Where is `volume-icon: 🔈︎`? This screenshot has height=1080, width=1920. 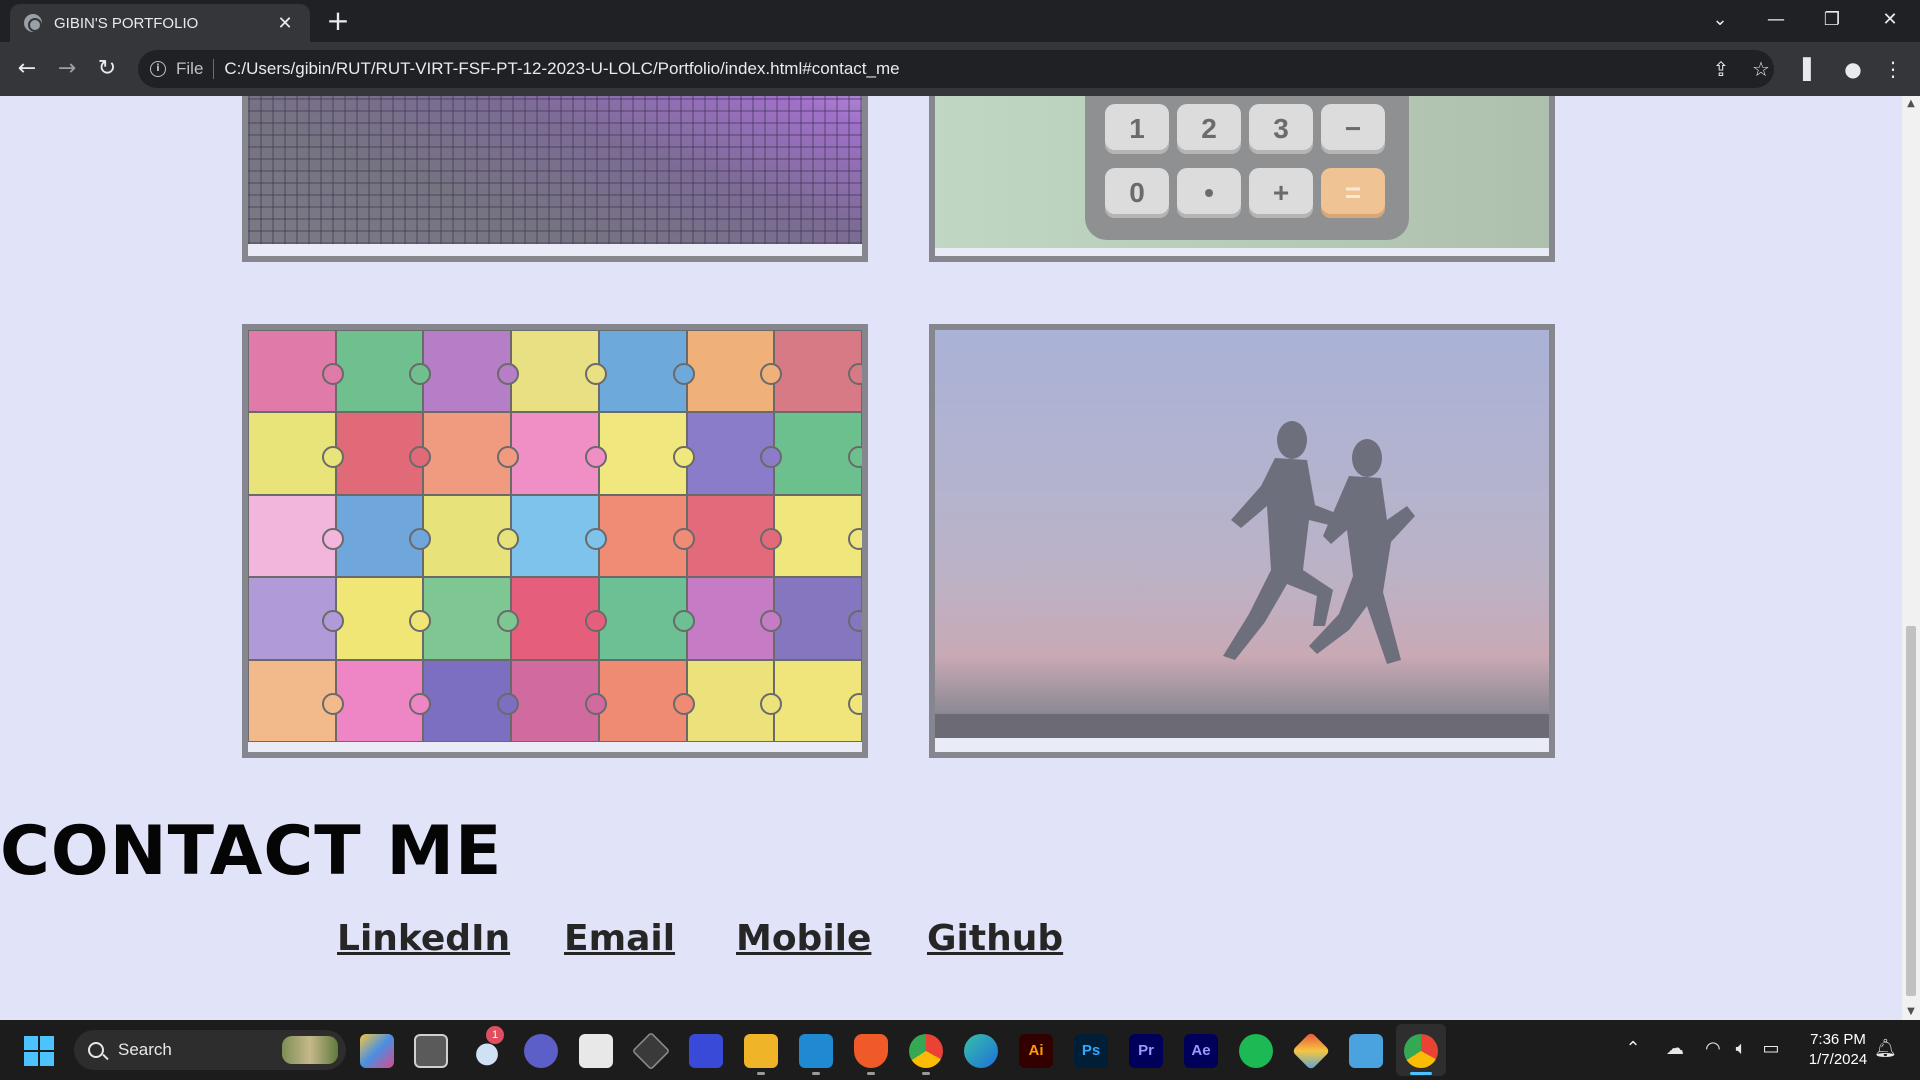 volume-icon: 🔈︎ is located at coordinates (1741, 1048).